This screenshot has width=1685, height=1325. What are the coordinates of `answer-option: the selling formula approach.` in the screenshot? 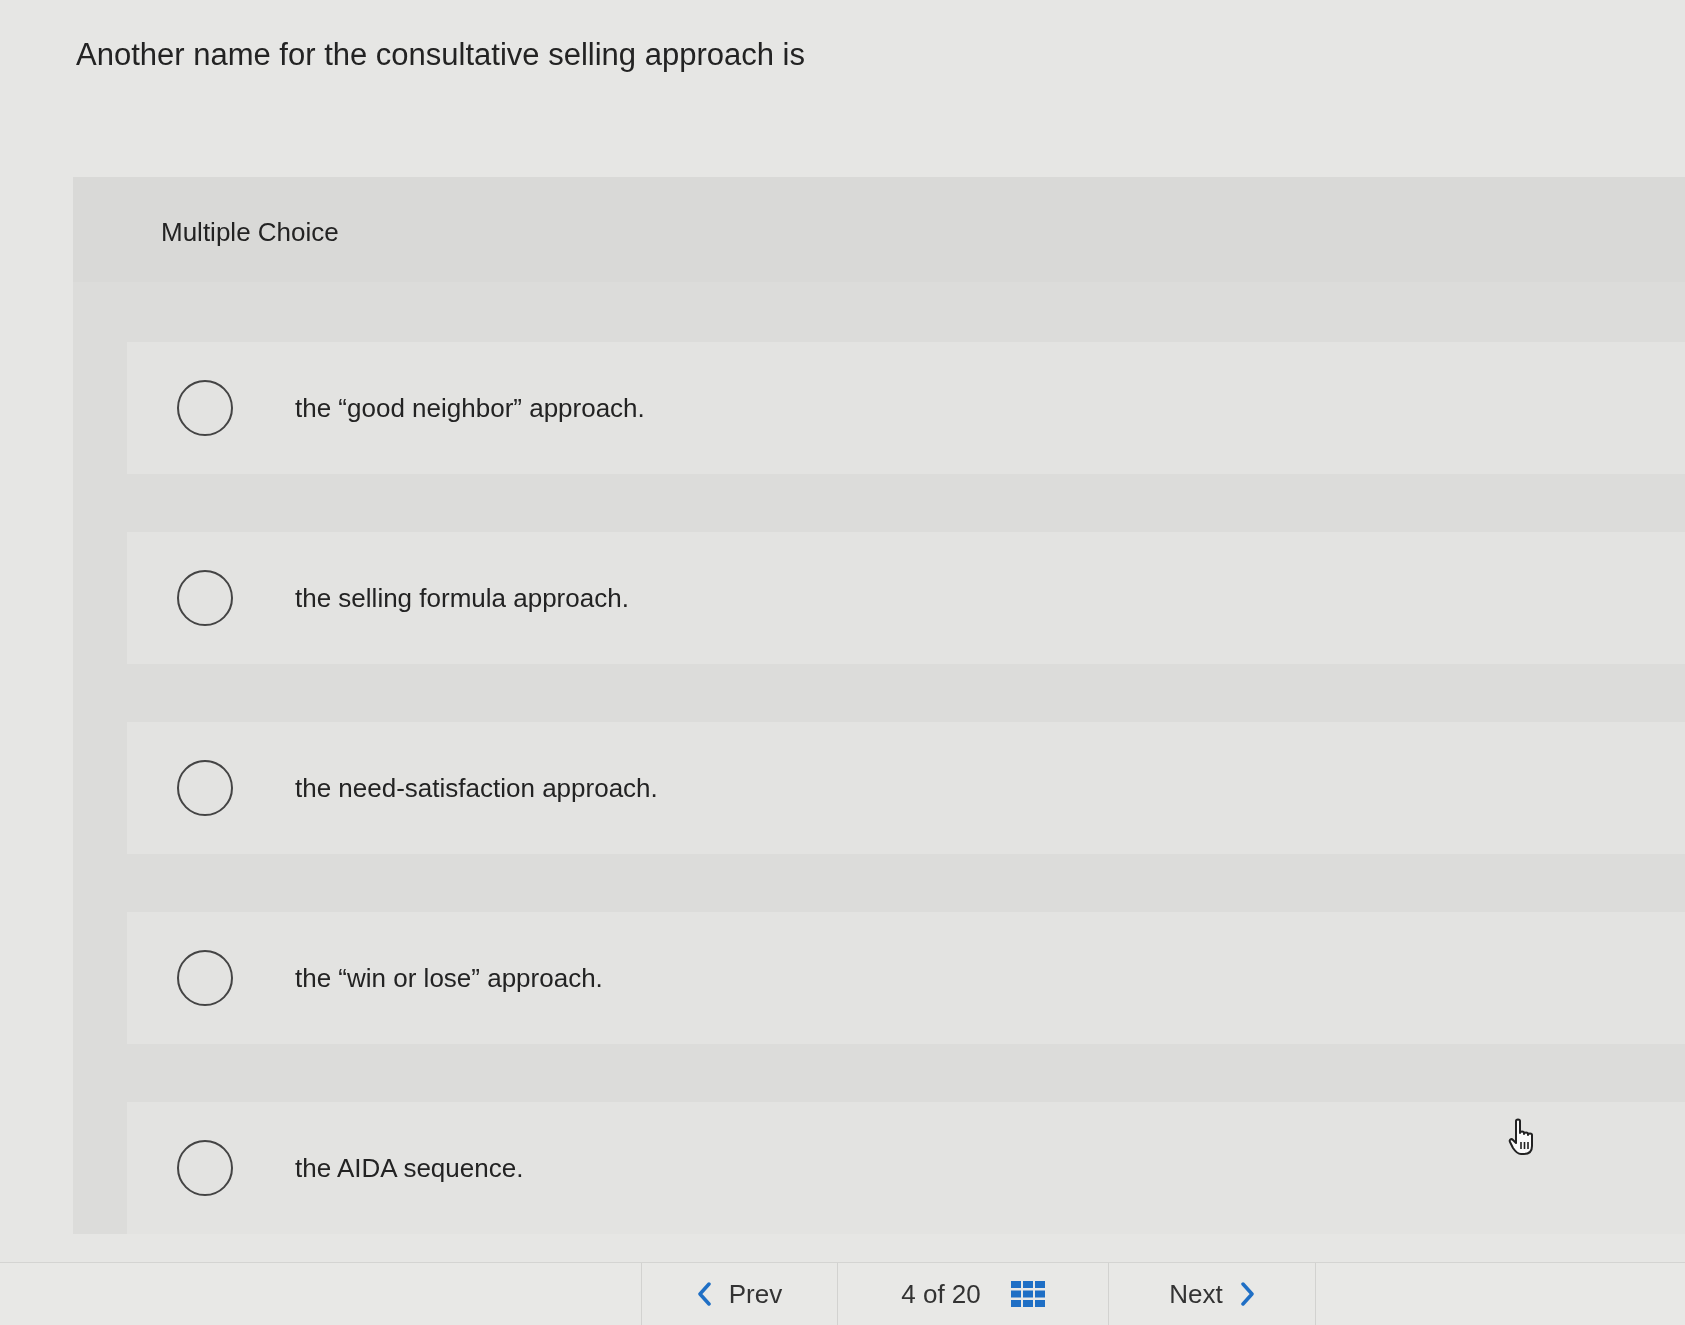 It's located at (906, 598).